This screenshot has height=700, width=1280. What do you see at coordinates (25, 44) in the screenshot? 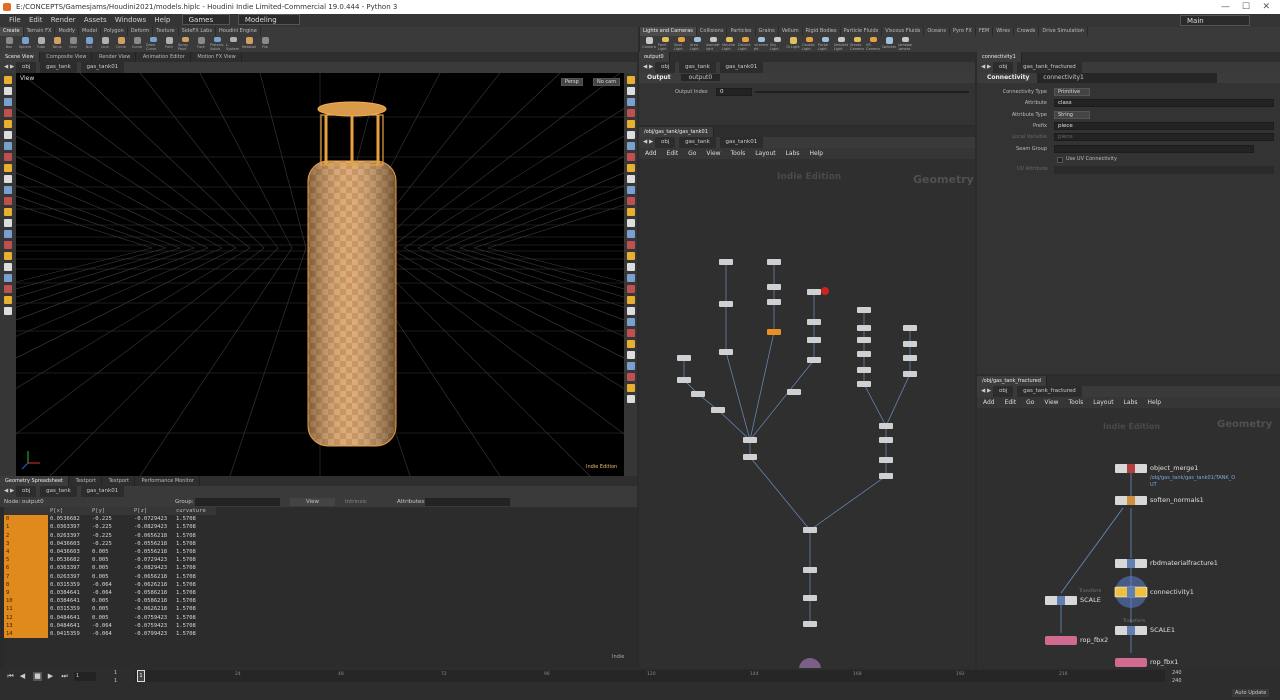
I see `shelf-tool: Sphere` at bounding box center [25, 44].